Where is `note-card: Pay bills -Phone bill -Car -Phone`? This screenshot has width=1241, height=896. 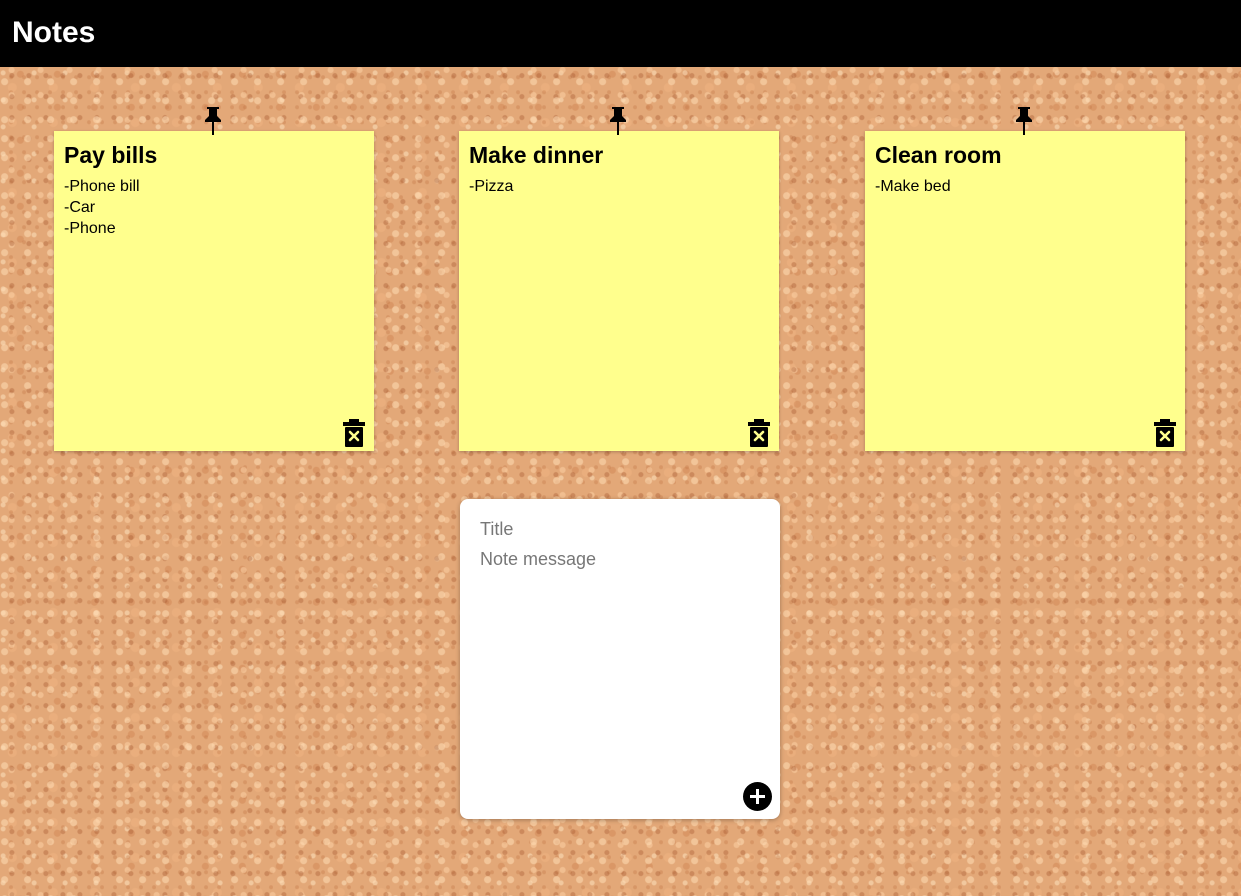
note-card: Pay bills -Phone bill -Car -Phone is located at coordinates (214, 279).